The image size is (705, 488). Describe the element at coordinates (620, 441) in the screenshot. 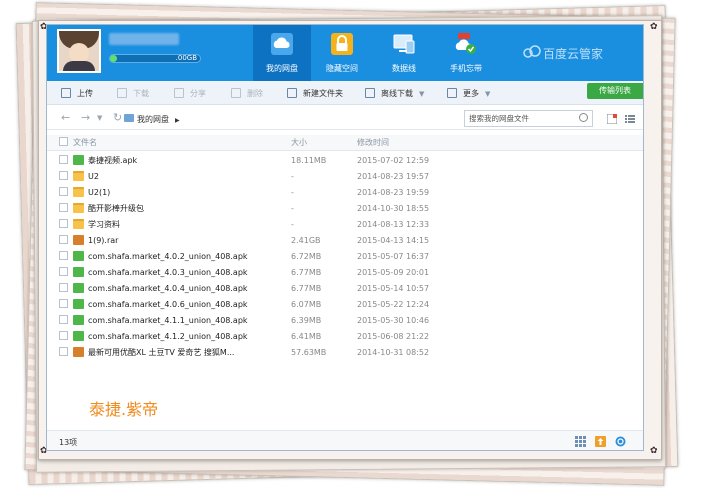

I see `help-icon` at that location.